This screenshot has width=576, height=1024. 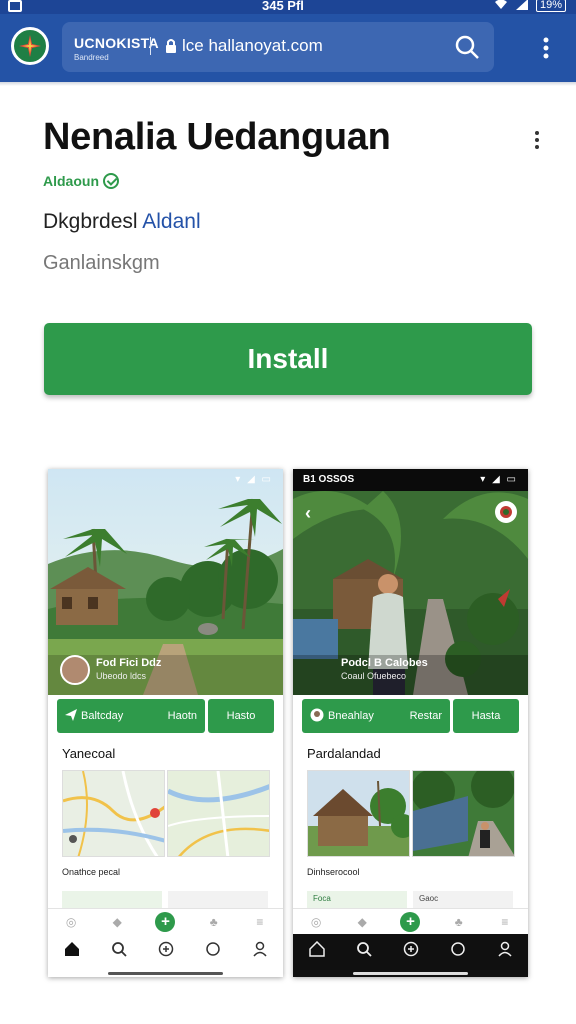 I want to click on primary-action-right-label: Restar, so click(x=425, y=716).